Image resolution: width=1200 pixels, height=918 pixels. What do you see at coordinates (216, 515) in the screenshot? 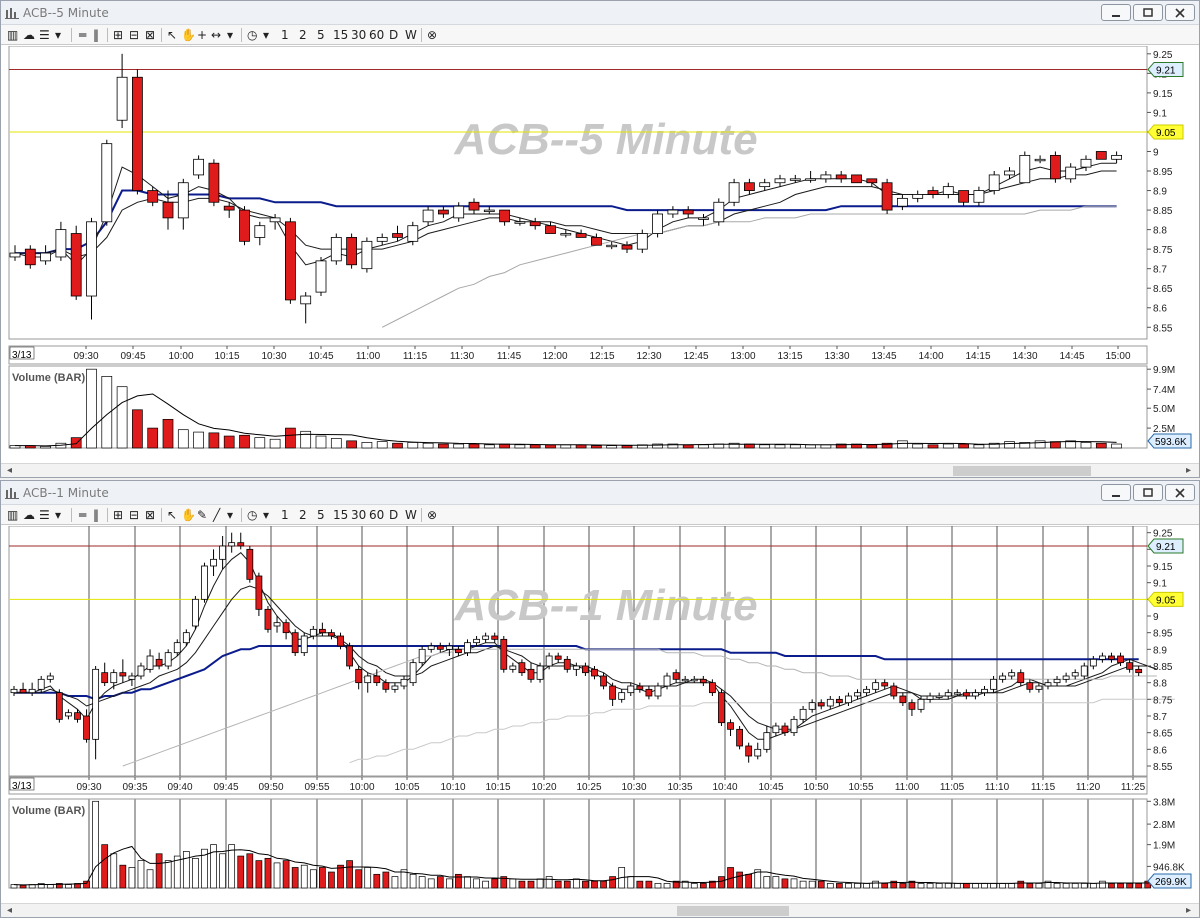
I see `line-tool-icon: ╱` at bounding box center [216, 515].